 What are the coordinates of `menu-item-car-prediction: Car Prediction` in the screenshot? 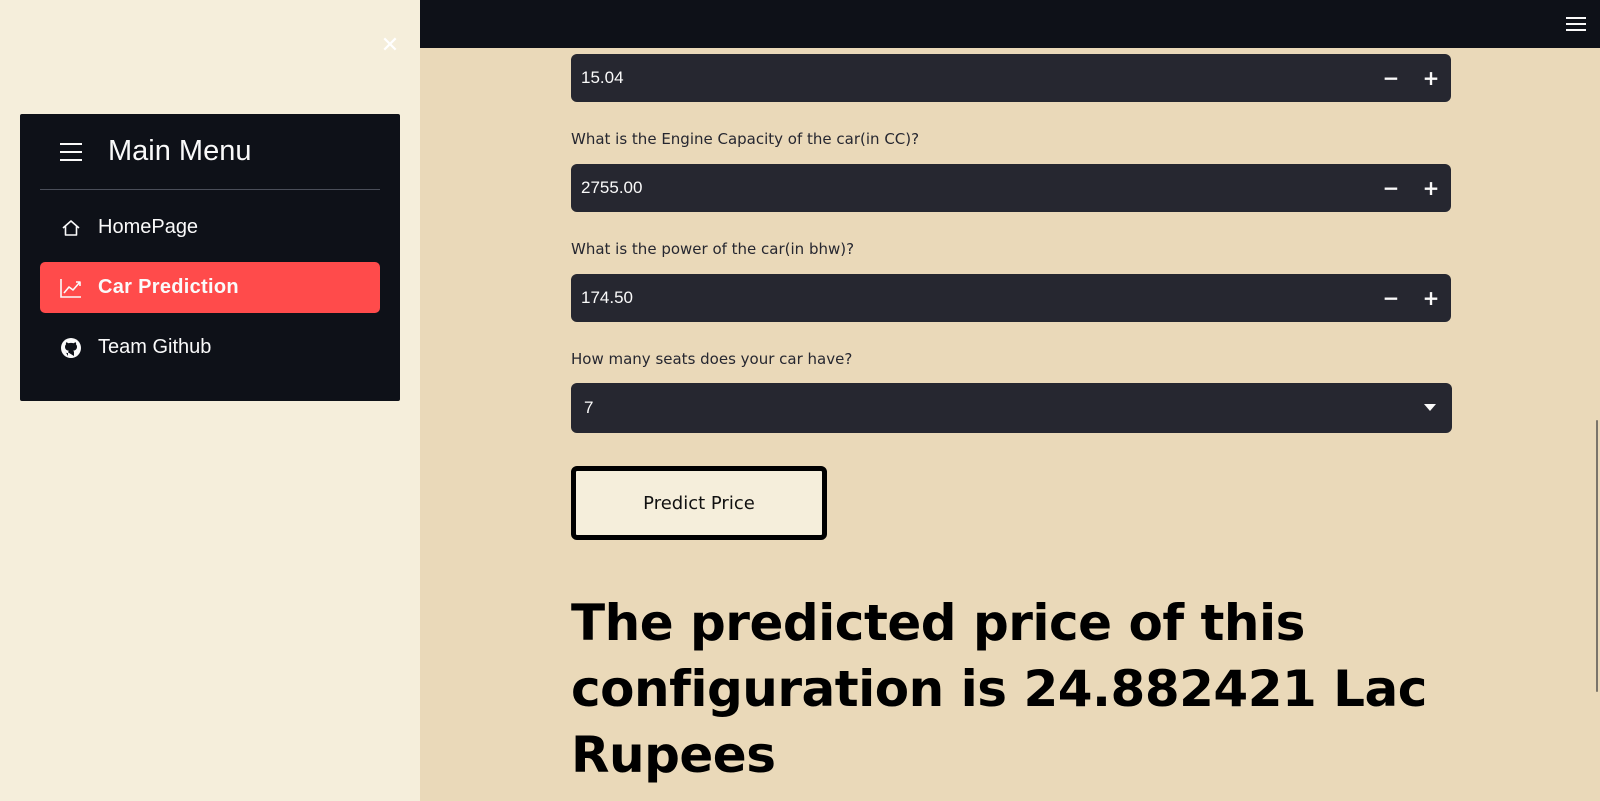 It's located at (210, 287).